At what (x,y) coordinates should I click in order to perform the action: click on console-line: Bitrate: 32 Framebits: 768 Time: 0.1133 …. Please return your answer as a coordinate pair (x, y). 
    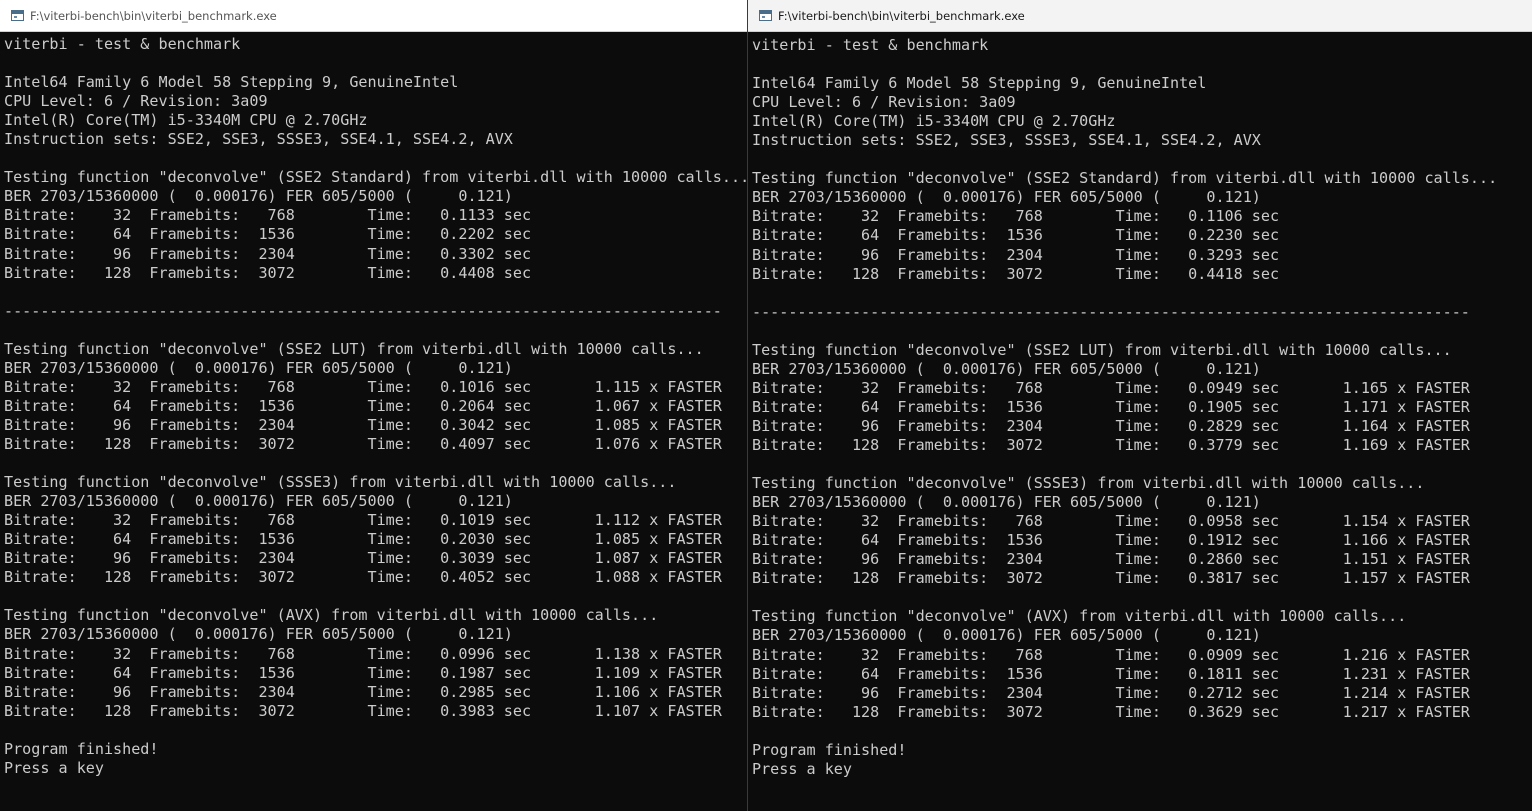
    Looking at the image, I should click on (268, 215).